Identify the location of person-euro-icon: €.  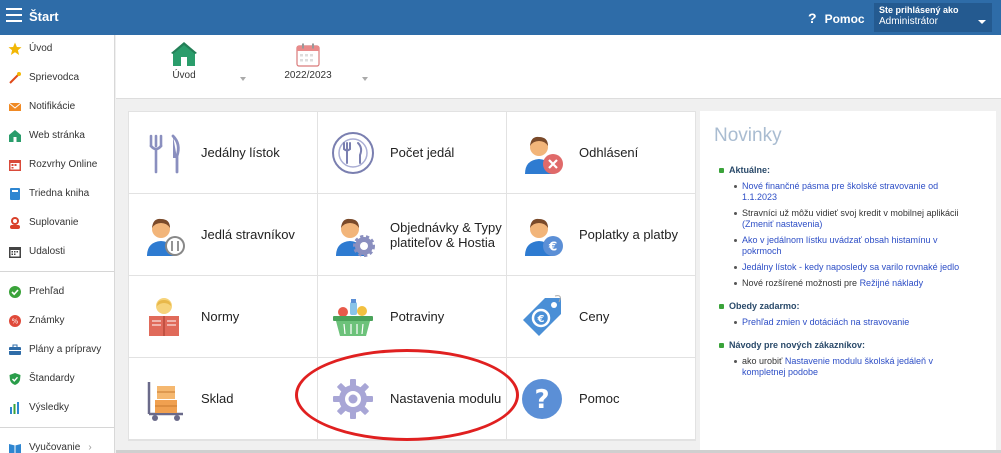
(544, 237).